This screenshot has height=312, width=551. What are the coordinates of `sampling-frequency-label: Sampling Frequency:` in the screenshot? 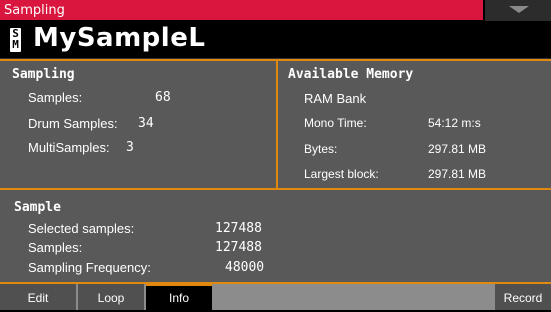 It's located at (89, 267).